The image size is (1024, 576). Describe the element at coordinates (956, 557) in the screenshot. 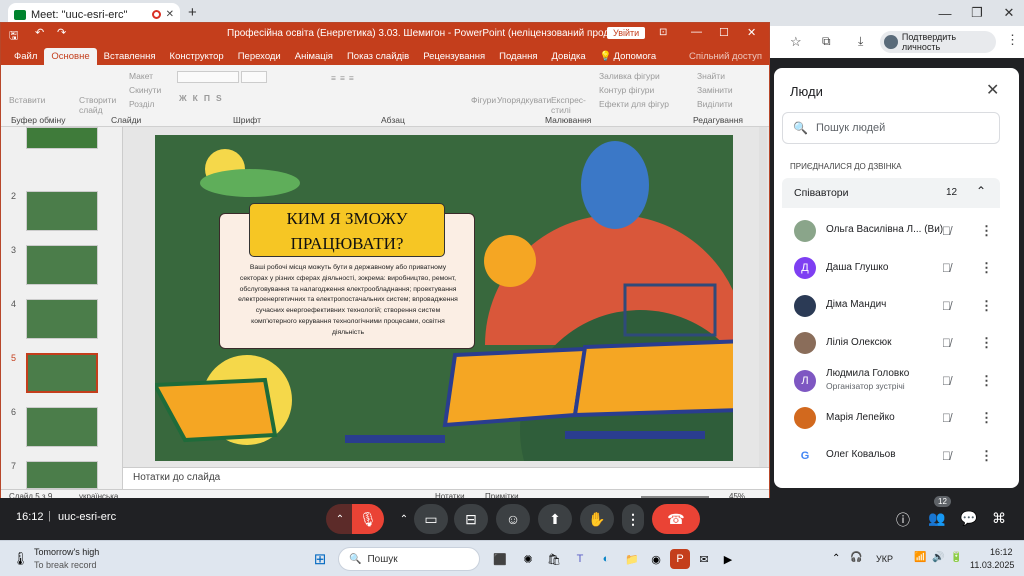

I see `battery-icon: 🔋` at that location.